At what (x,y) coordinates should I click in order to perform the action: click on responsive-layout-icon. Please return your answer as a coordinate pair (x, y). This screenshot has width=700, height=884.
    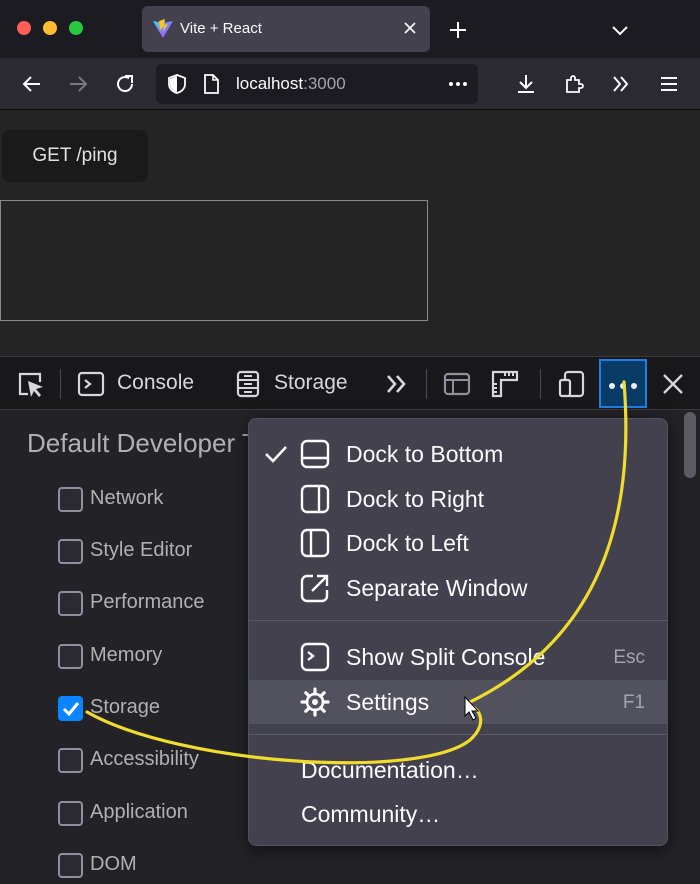
    Looking at the image, I should click on (457, 384).